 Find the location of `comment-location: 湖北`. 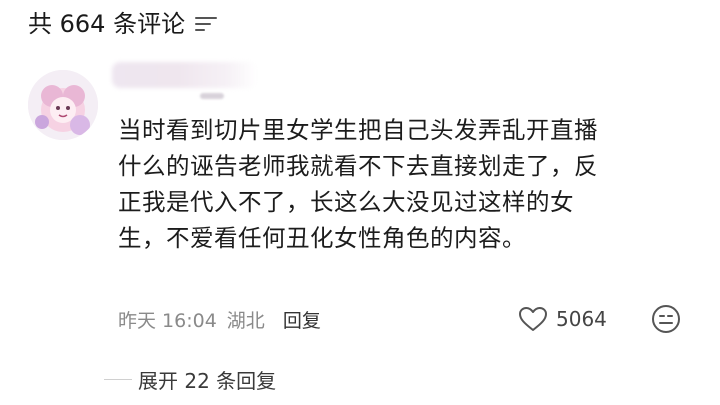

comment-location: 湖北 is located at coordinates (245, 320).